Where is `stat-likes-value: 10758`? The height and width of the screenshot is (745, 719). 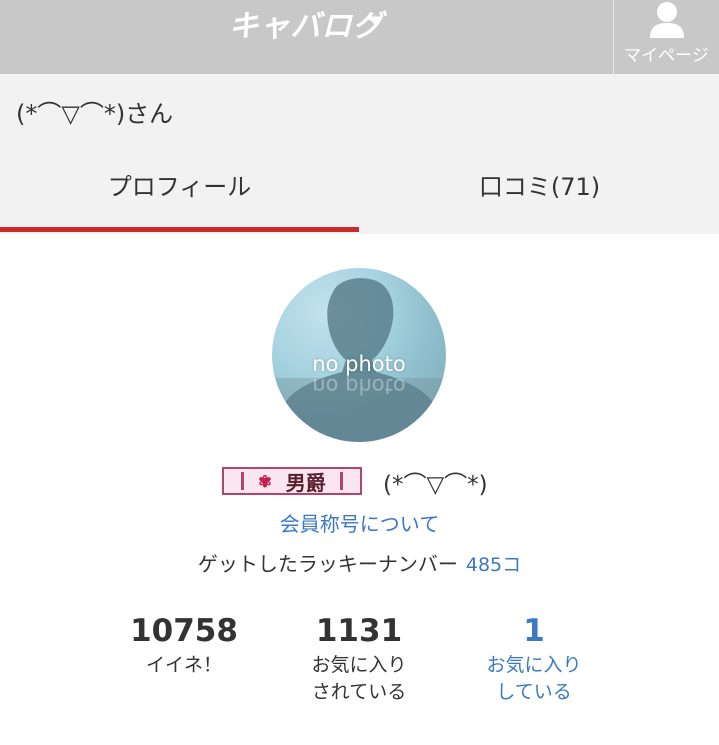
stat-likes-value: 10758 is located at coordinates (184, 631).